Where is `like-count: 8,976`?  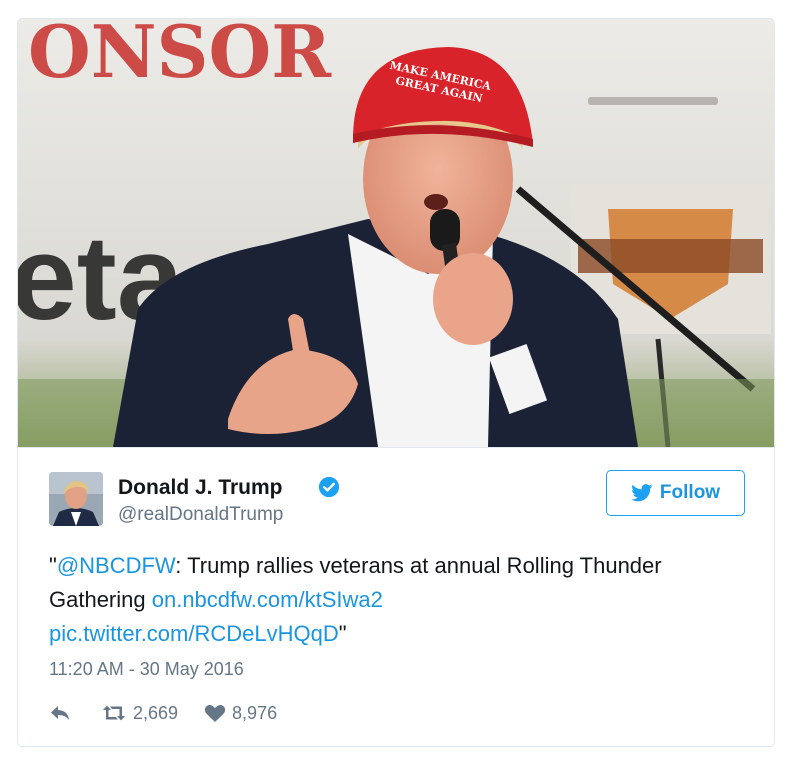
like-count: 8,976 is located at coordinates (255, 712).